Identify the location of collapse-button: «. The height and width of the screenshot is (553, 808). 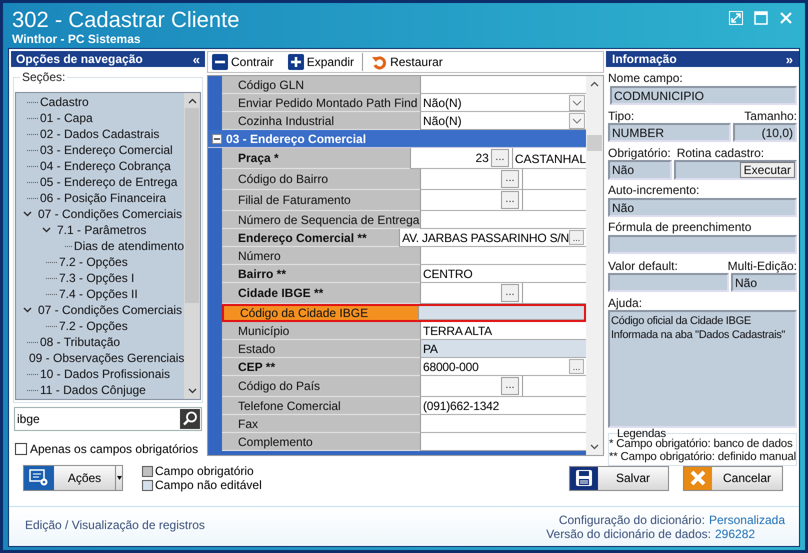
(196, 59).